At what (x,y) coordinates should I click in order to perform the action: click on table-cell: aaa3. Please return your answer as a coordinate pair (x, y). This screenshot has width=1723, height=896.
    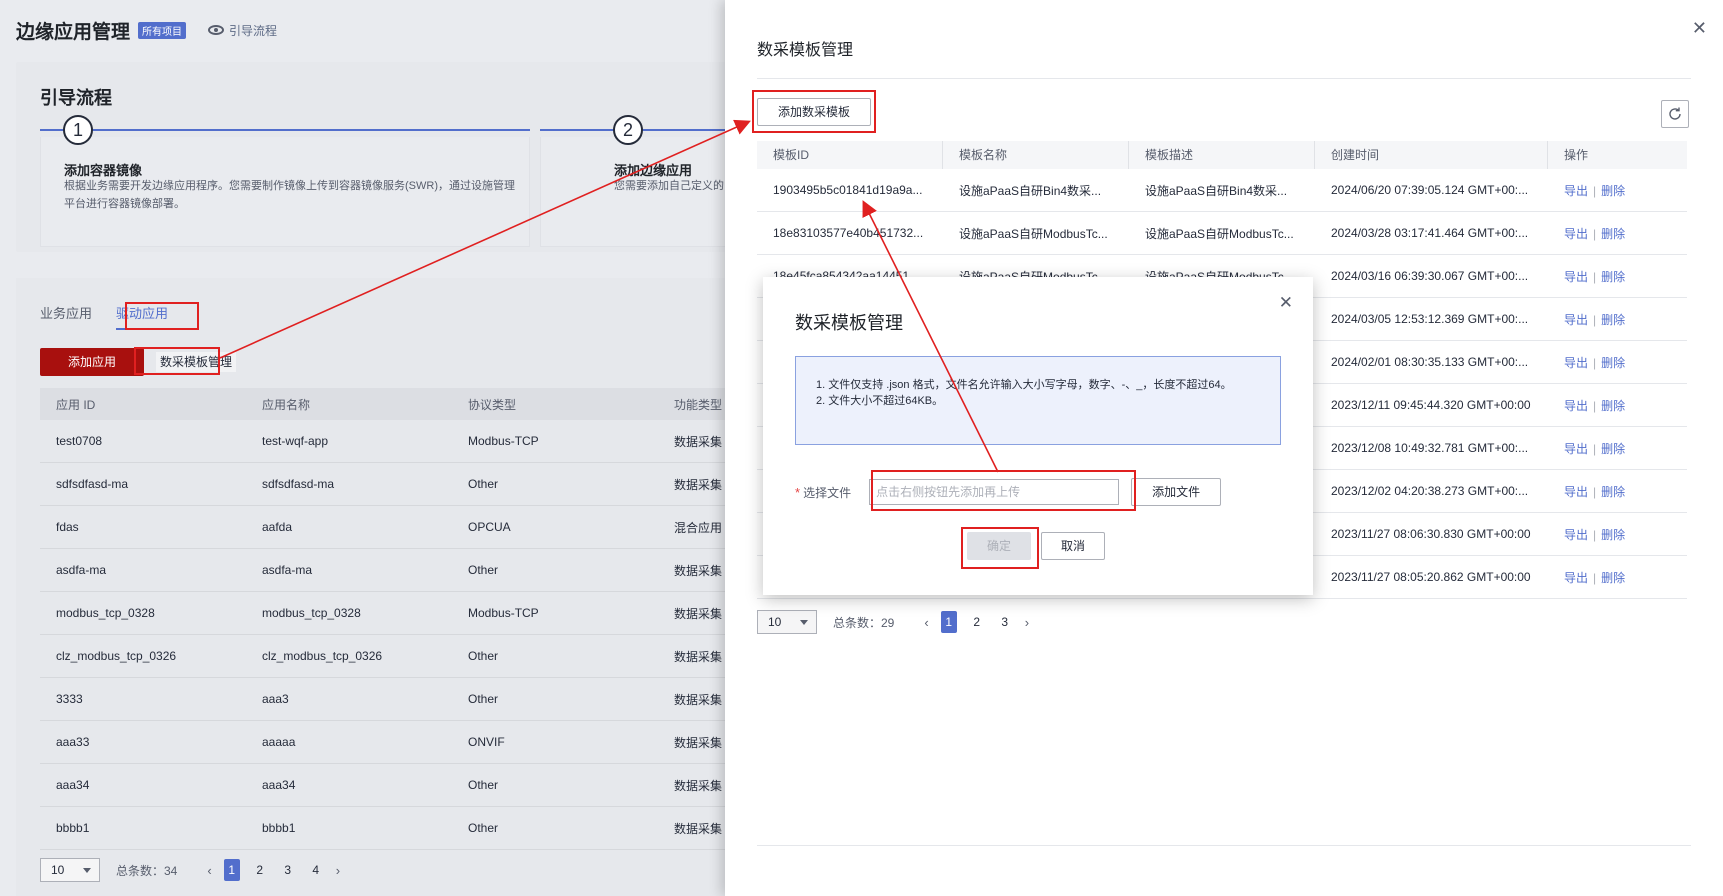
    Looking at the image, I should click on (275, 699).